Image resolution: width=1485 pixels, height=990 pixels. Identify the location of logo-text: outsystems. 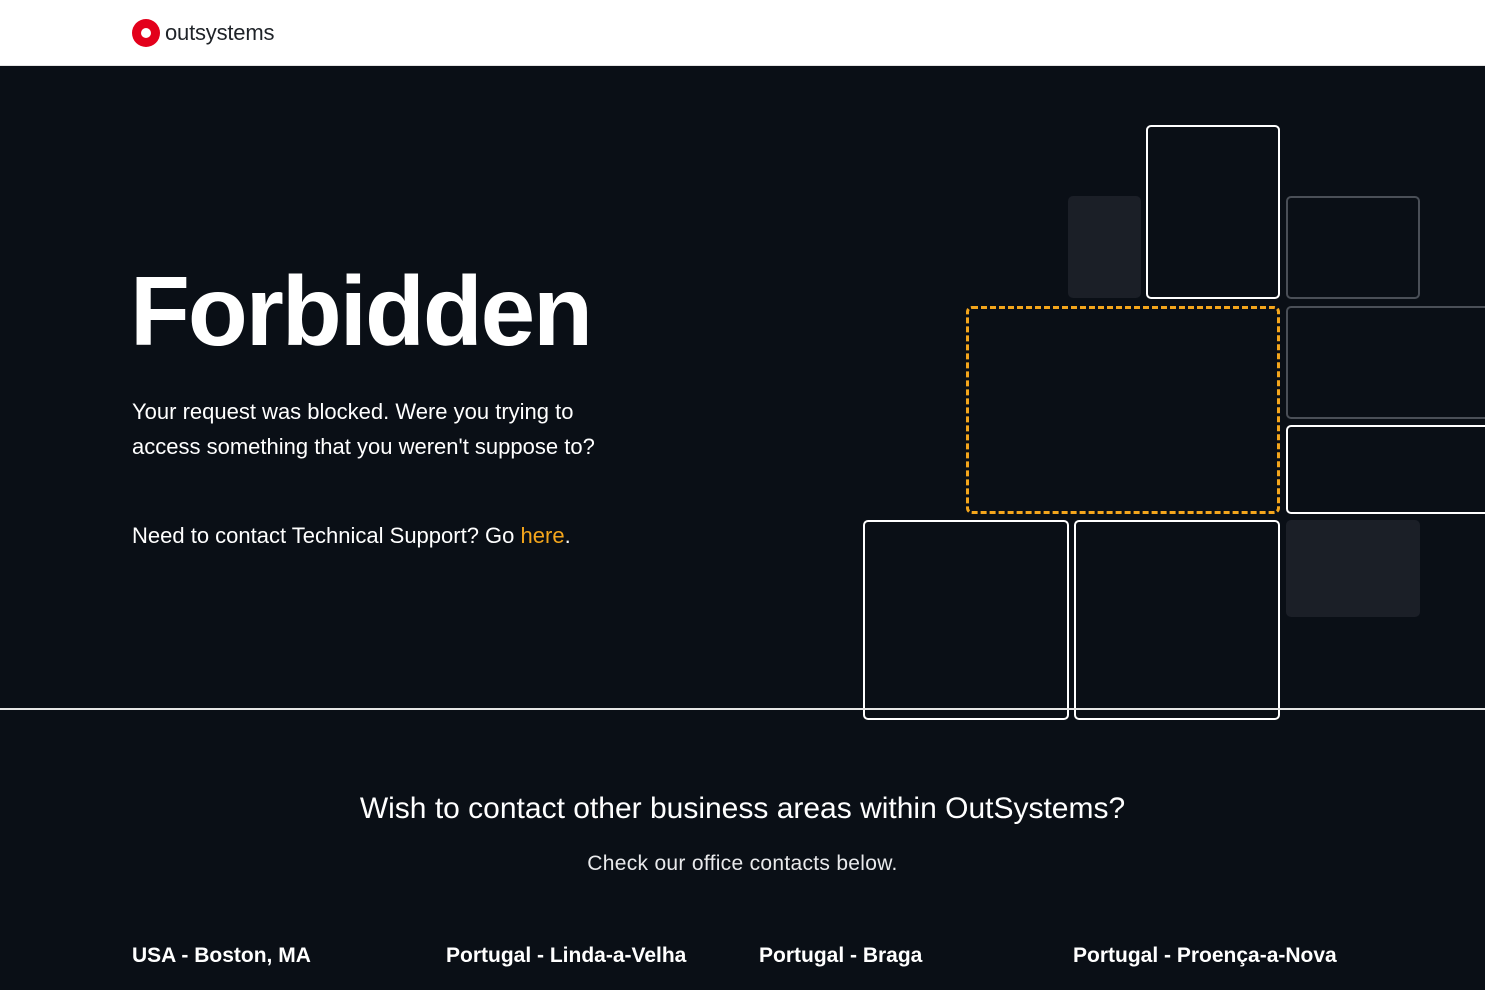
(220, 32).